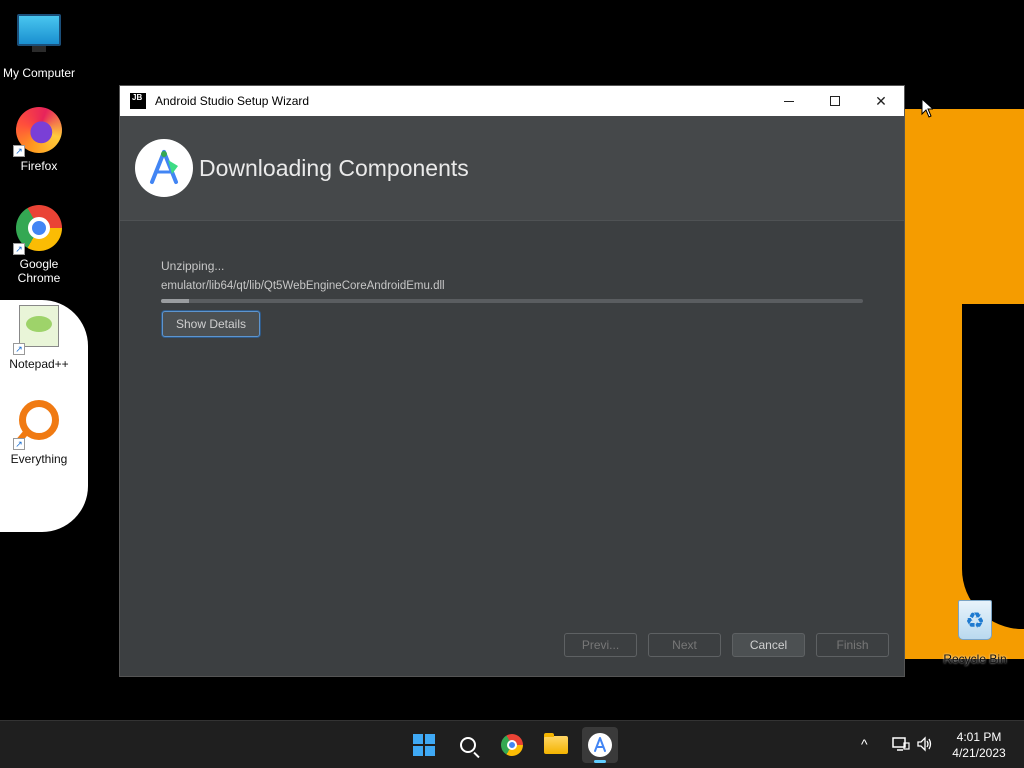 The height and width of the screenshot is (768, 1024). I want to click on show-hidden-icons-button: ^, so click(864, 744).